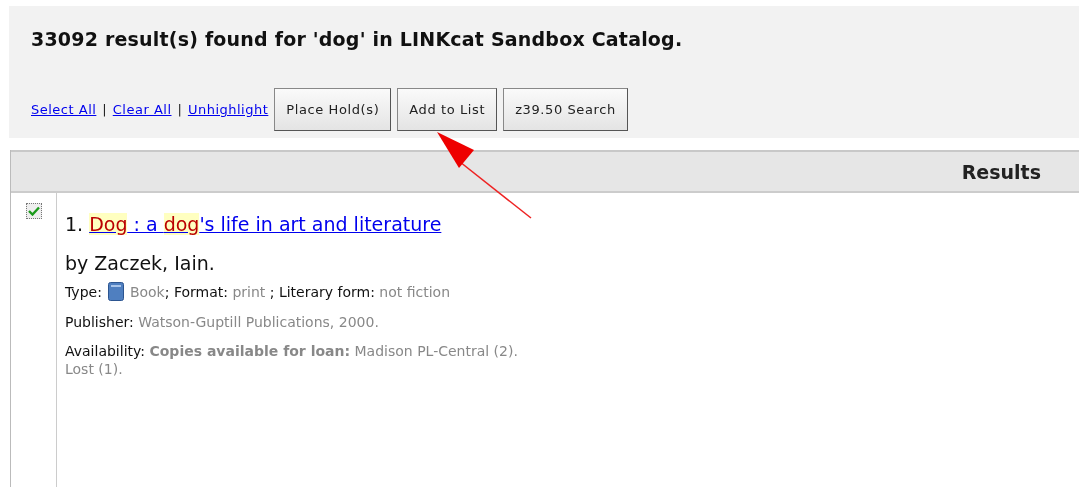 Image resolution: width=1079 pixels, height=487 pixels. Describe the element at coordinates (115, 291) in the screenshot. I see `book-icon` at that location.